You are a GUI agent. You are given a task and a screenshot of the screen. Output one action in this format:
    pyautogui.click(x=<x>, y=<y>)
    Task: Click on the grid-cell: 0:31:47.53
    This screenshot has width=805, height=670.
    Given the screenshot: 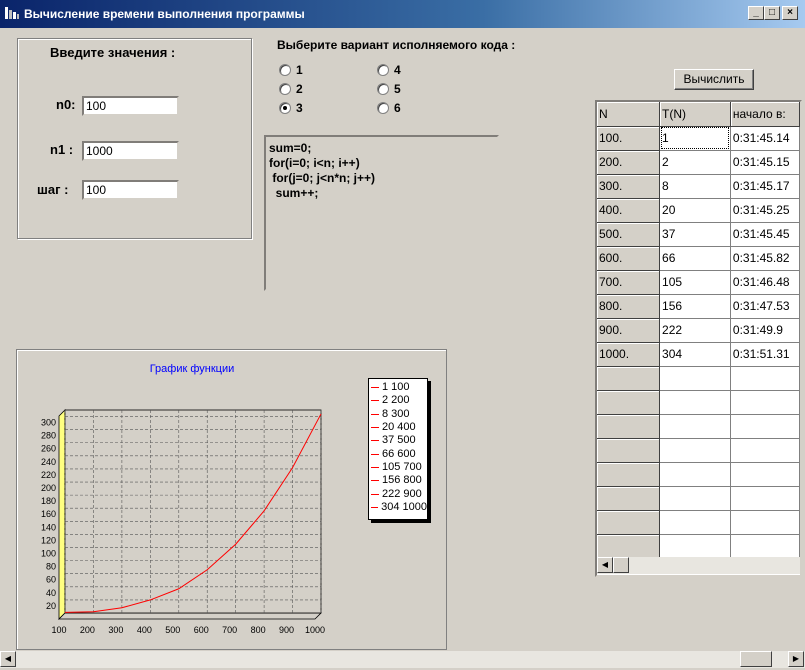 What is the action you would take?
    pyautogui.click(x=765, y=306)
    